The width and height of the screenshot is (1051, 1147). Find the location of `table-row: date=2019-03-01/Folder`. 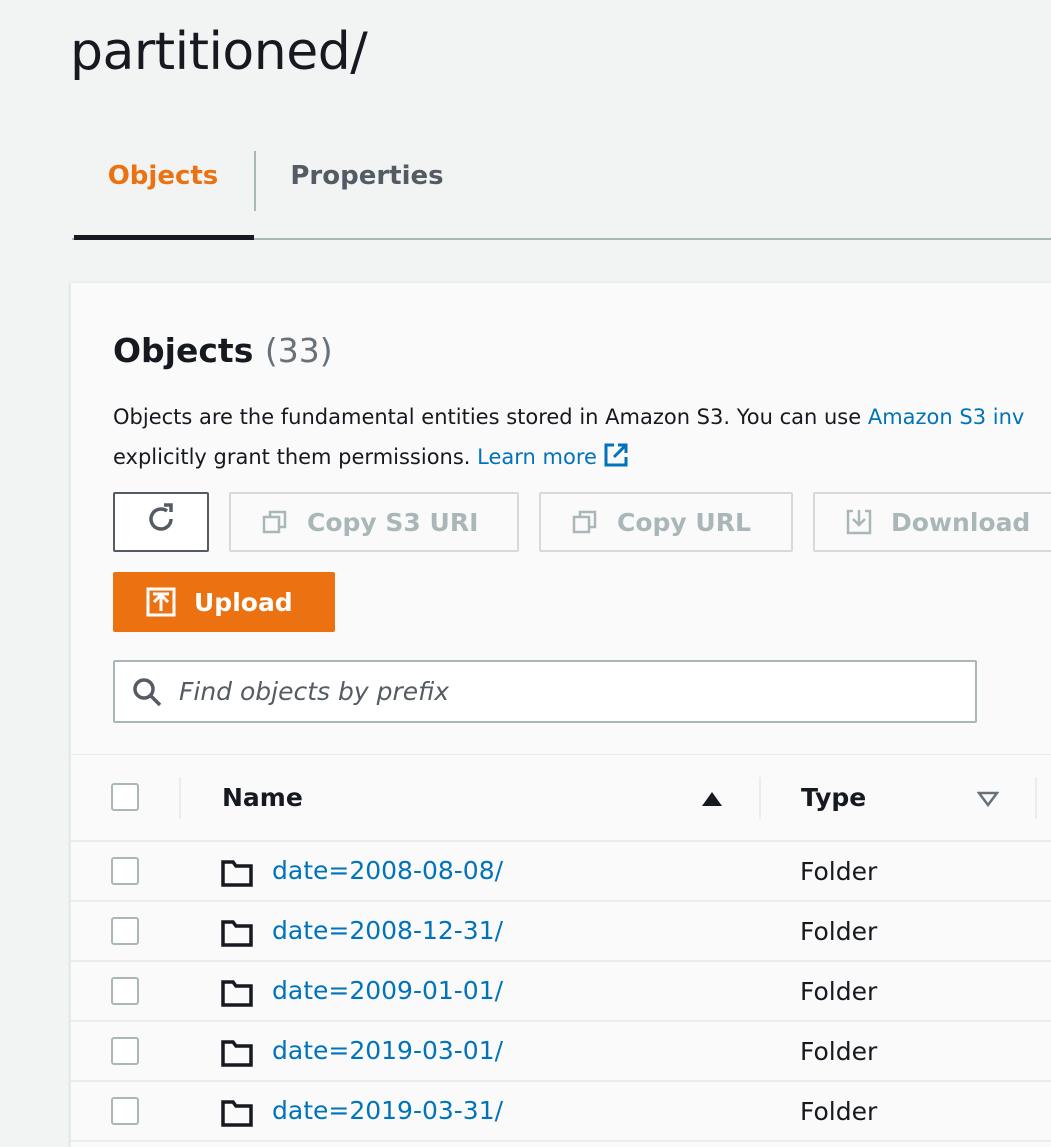

table-row: date=2019-03-01/Folder is located at coordinates (561, 1052).